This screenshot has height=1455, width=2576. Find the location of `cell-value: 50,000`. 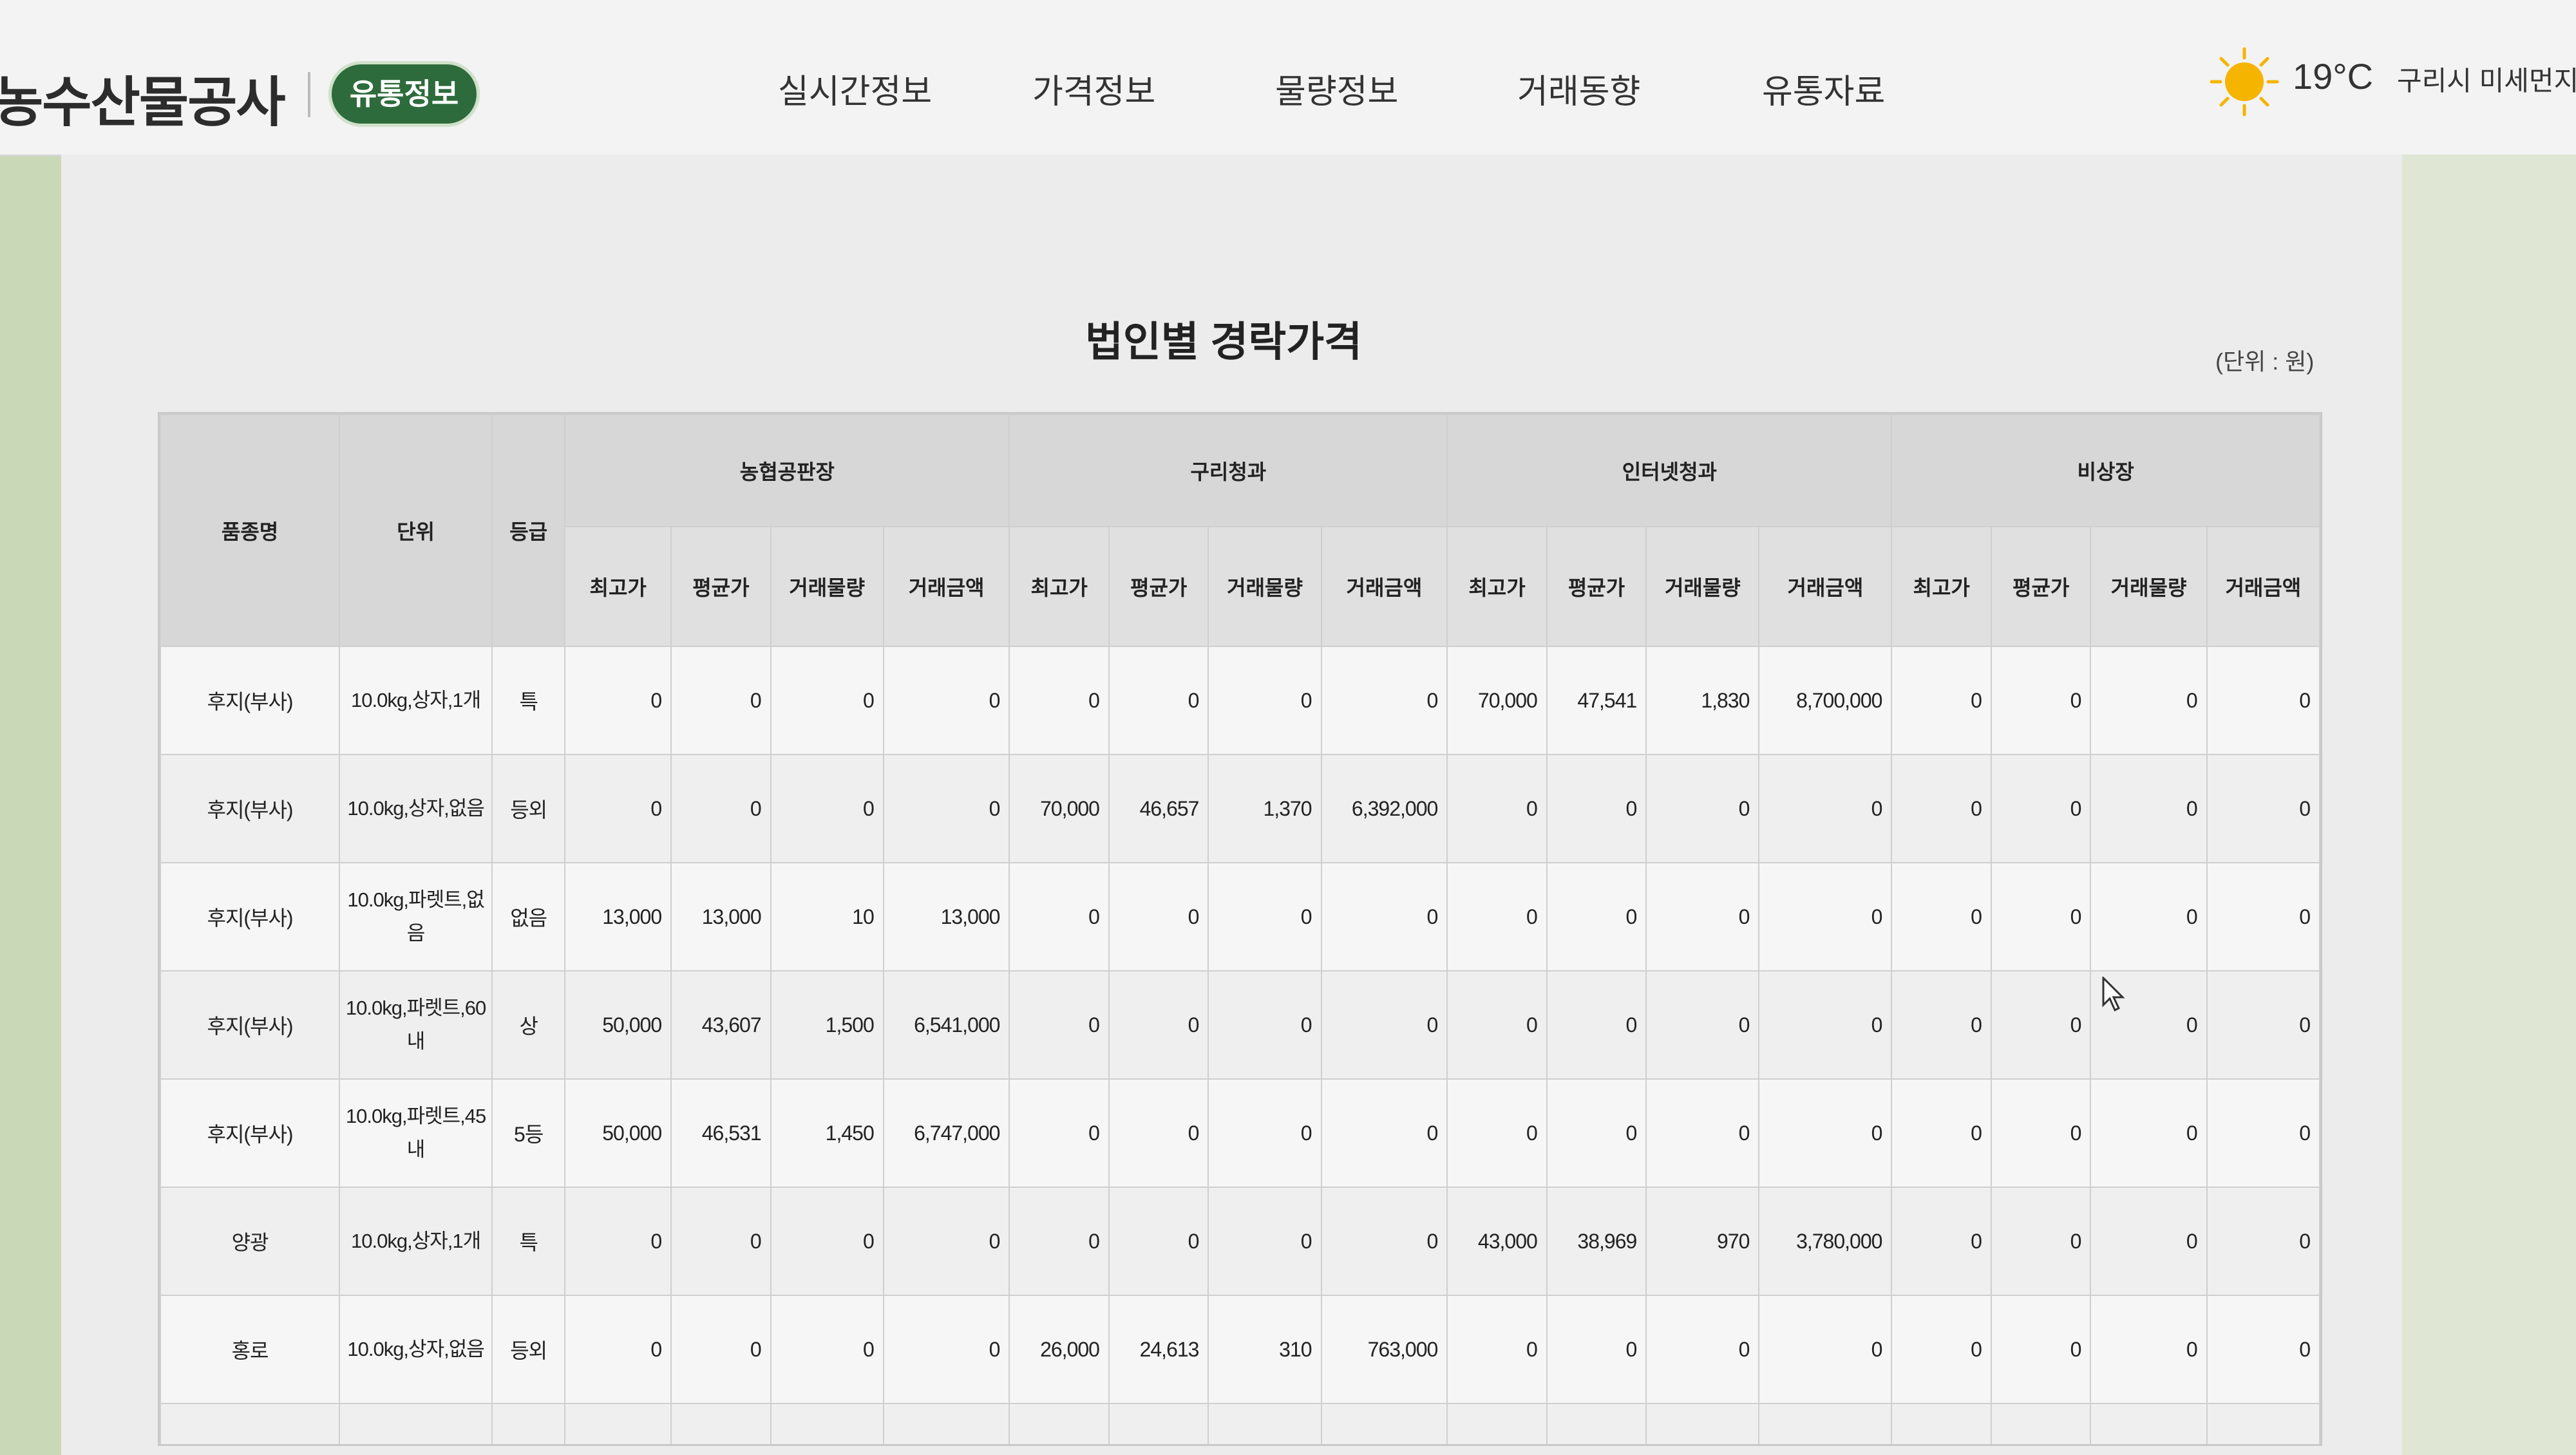

cell-value: 50,000 is located at coordinates (618, 1133).